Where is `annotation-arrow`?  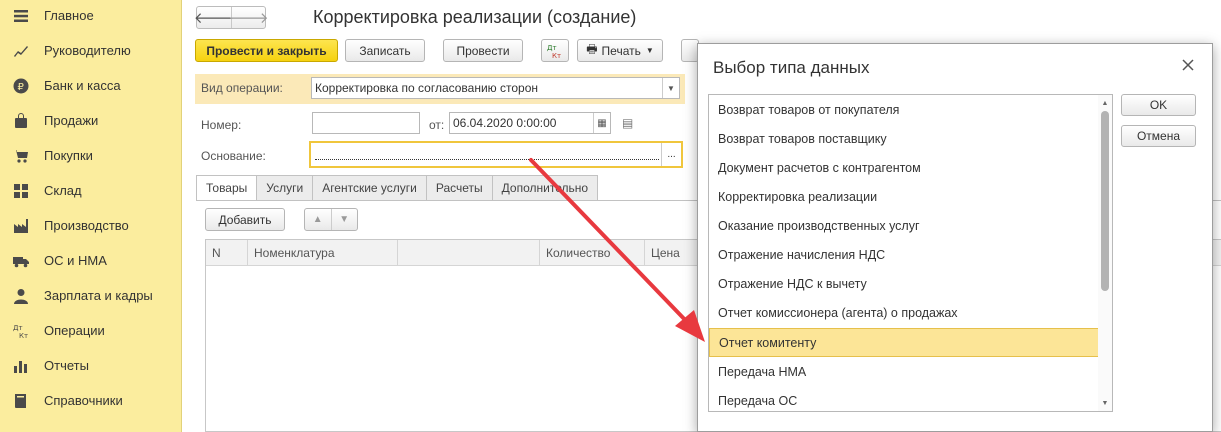
annotation-arrow is located at coordinates (617, 250).